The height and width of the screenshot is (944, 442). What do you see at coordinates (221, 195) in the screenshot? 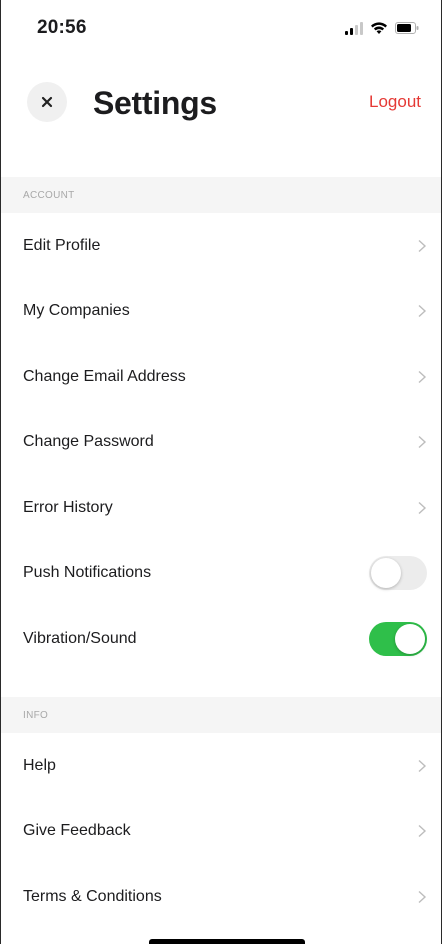
I see `section-header-account: ACCOUNT` at bounding box center [221, 195].